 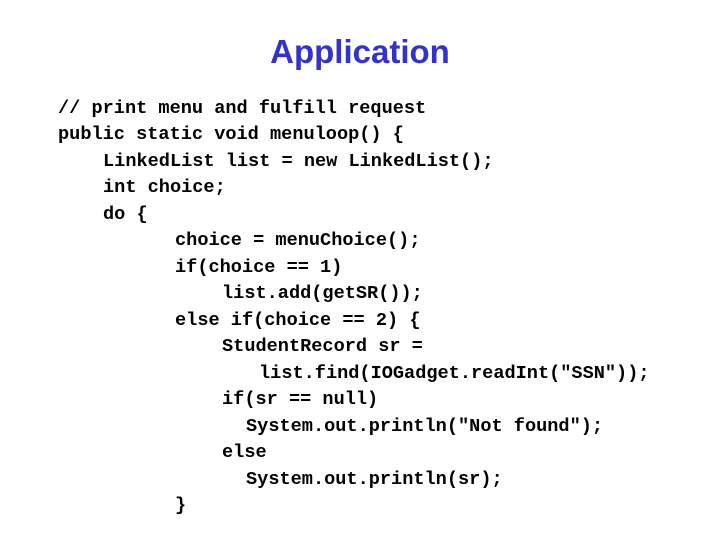 What do you see at coordinates (454, 373) in the screenshot?
I see `code-line: list.find(IOGadget.readInt("SSN"));` at bounding box center [454, 373].